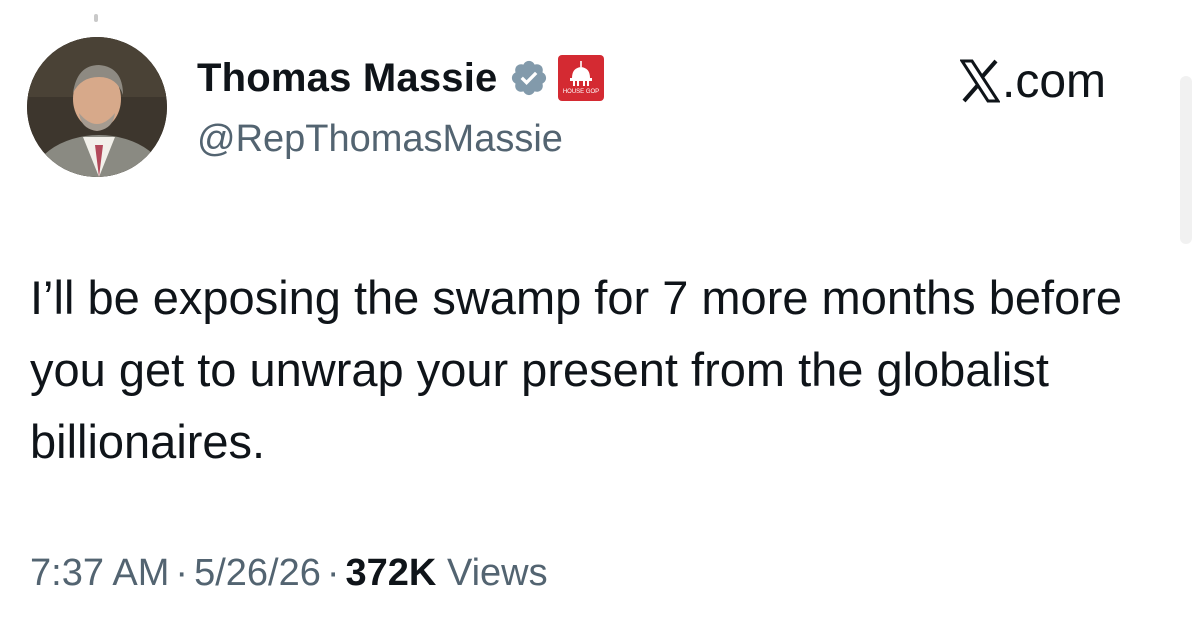 Image resolution: width=1200 pixels, height=624 pixels. I want to click on tweet-time: 7:37 AM, so click(99, 573).